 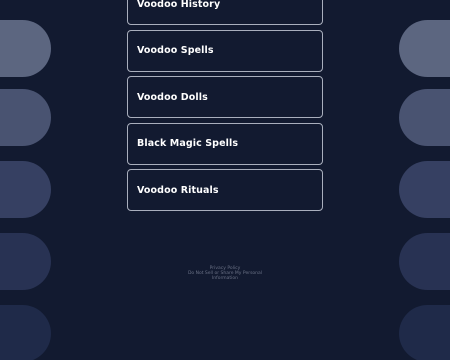 What do you see at coordinates (225, 278) in the screenshot?
I see `do-not-sell-link-continued: Information` at bounding box center [225, 278].